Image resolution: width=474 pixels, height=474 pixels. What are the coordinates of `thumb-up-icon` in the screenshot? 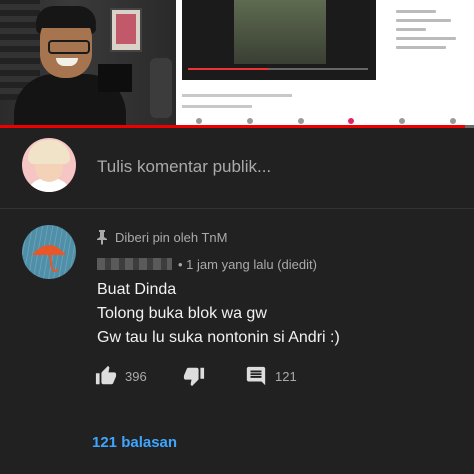 It's located at (106, 375).